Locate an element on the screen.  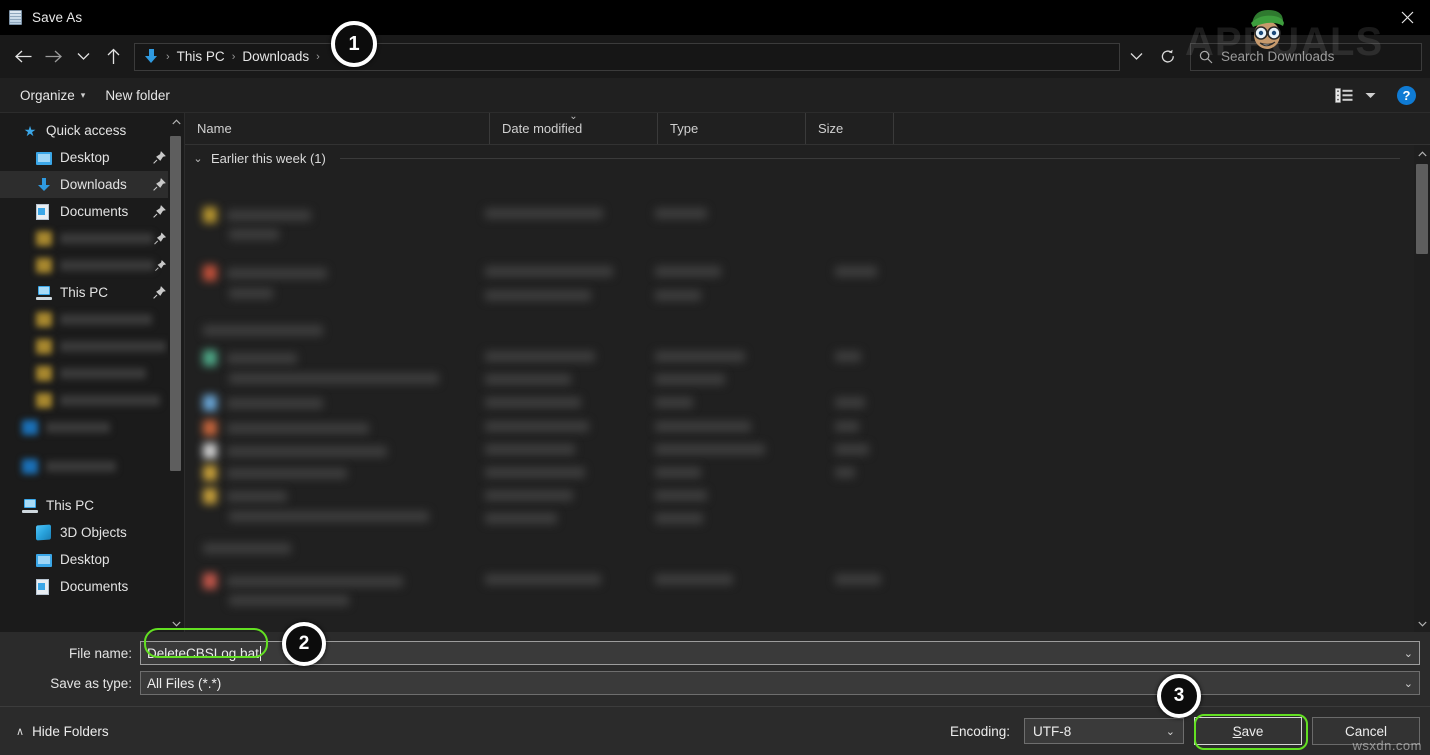
save-as-type-row: Save as type: All Files (*.*) ⌄ is located at coordinates (715, 683).